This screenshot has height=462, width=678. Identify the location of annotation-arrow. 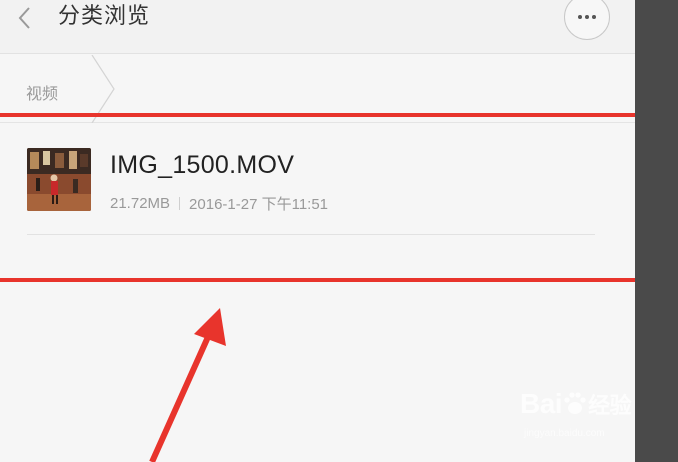
(187, 385).